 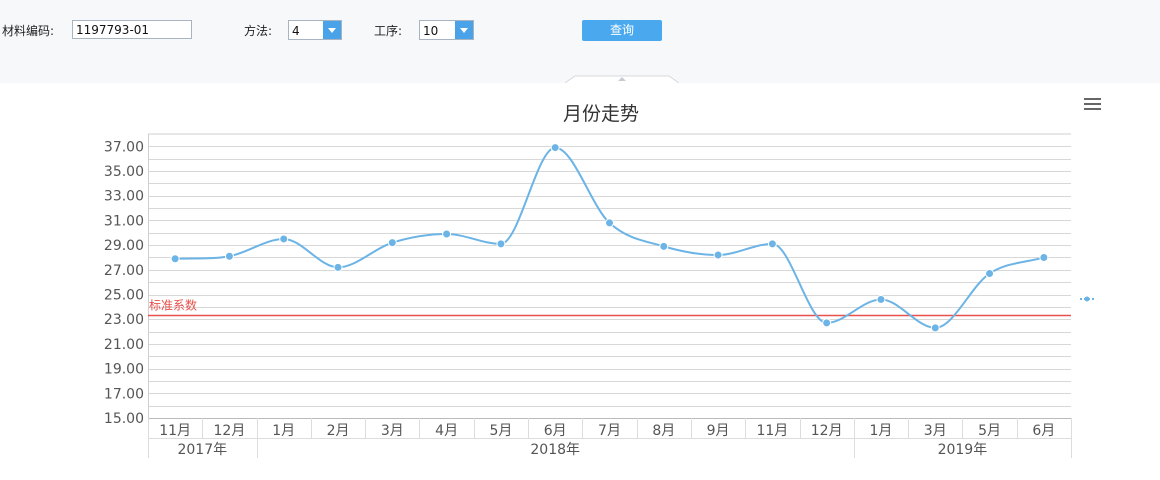 What do you see at coordinates (338, 431) in the screenshot?
I see `x-tick-label: 2月` at bounding box center [338, 431].